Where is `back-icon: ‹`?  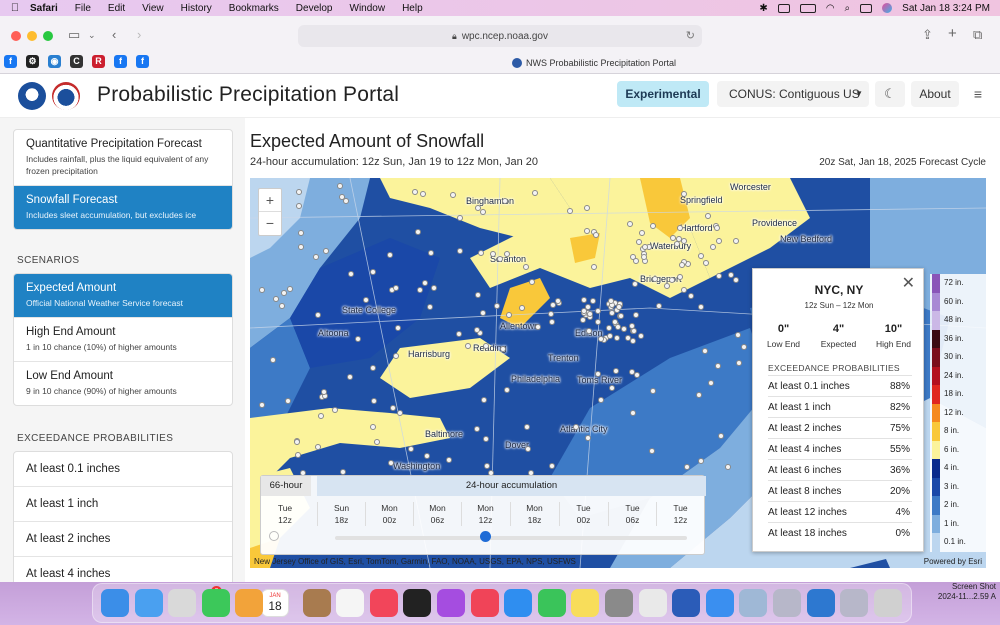 back-icon: ‹ is located at coordinates (114, 34).